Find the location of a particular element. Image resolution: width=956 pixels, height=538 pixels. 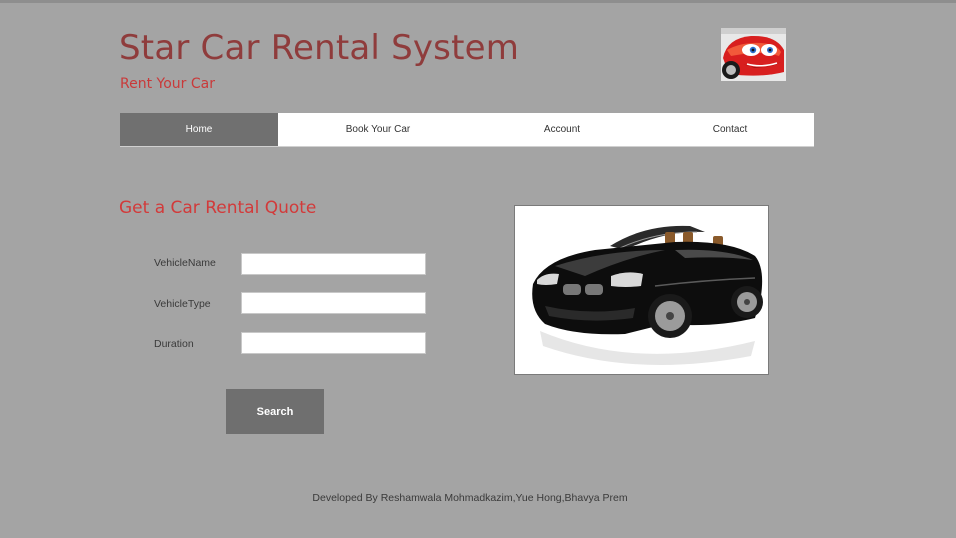

top-border is located at coordinates (478, 1).